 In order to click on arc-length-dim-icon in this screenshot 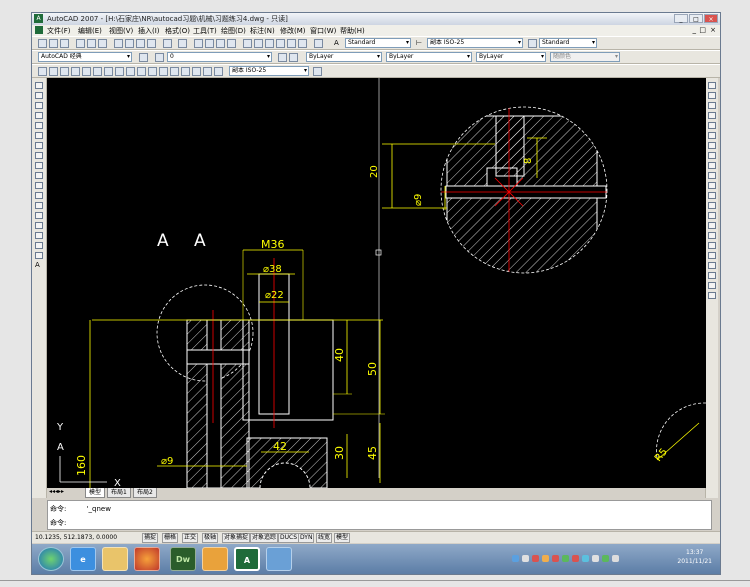, I will do `click(64, 71)`.